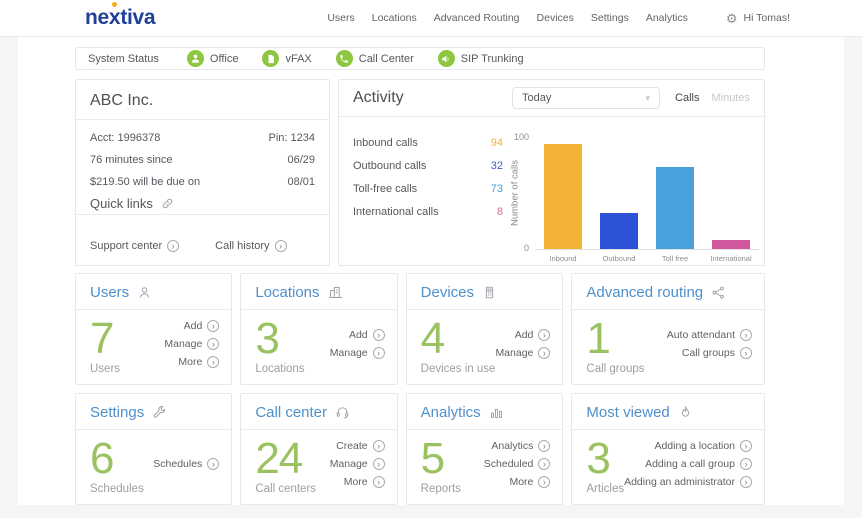  What do you see at coordinates (708, 353) in the screenshot?
I see `card-link-label: Call groups` at bounding box center [708, 353].